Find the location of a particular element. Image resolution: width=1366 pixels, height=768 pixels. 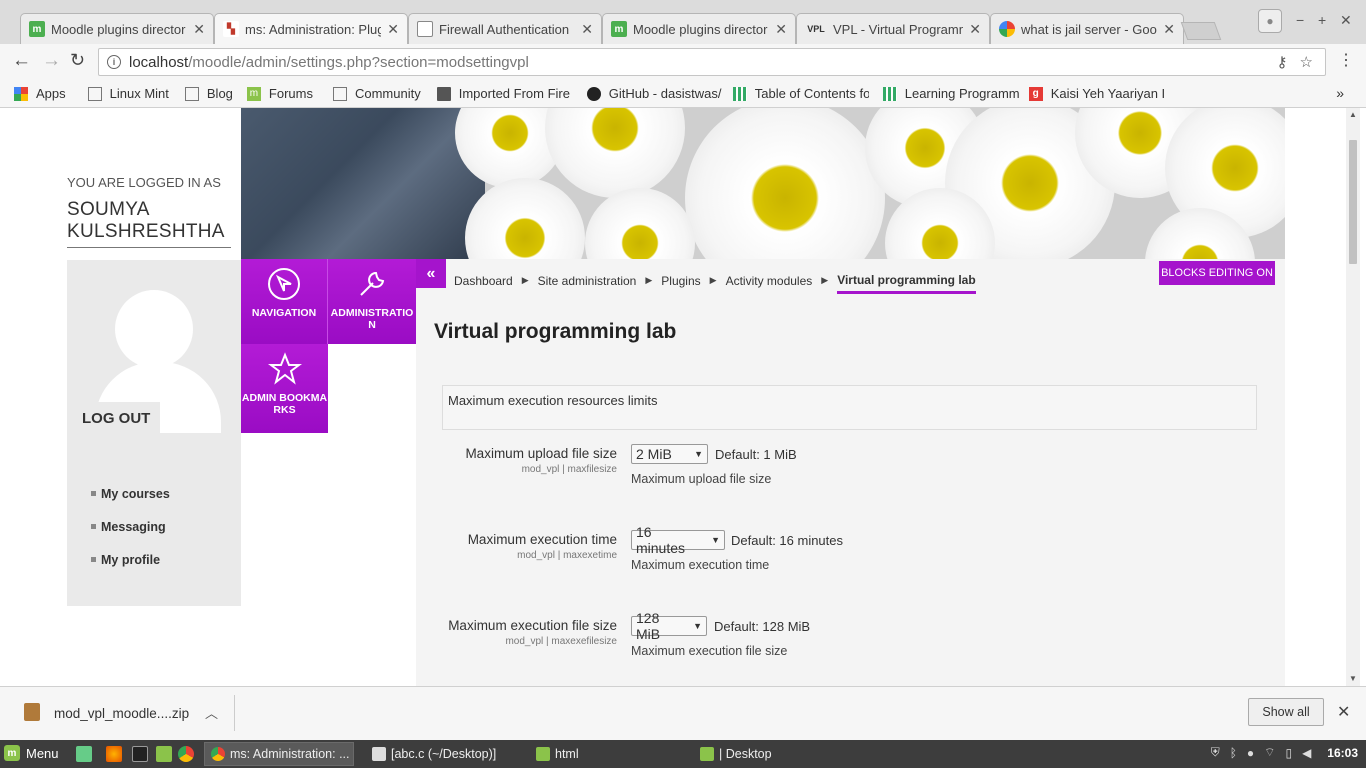

maximize-icon: + is located at coordinates (1322, 20).